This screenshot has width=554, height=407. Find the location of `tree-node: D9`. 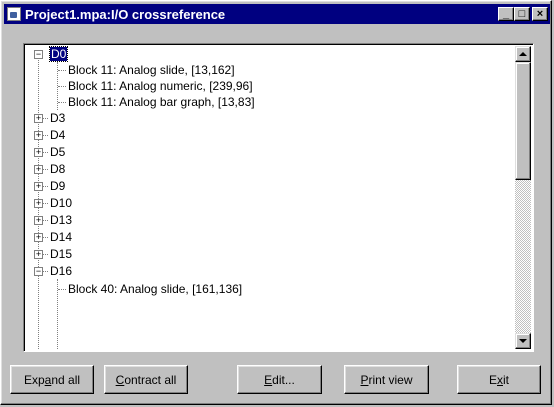

tree-node: D9 is located at coordinates (57, 186).